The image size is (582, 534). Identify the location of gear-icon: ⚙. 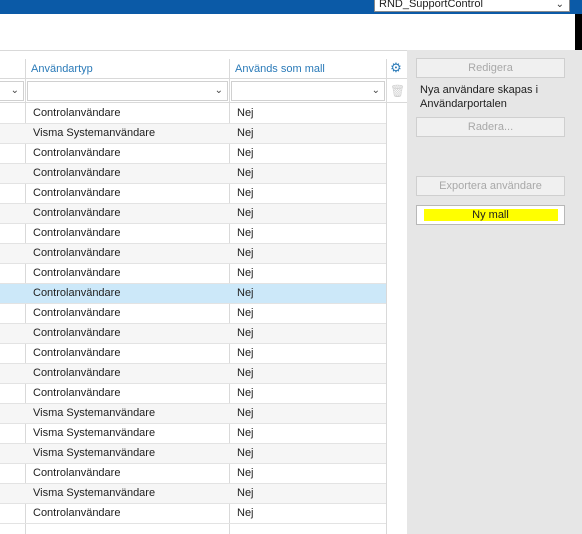
(396, 68).